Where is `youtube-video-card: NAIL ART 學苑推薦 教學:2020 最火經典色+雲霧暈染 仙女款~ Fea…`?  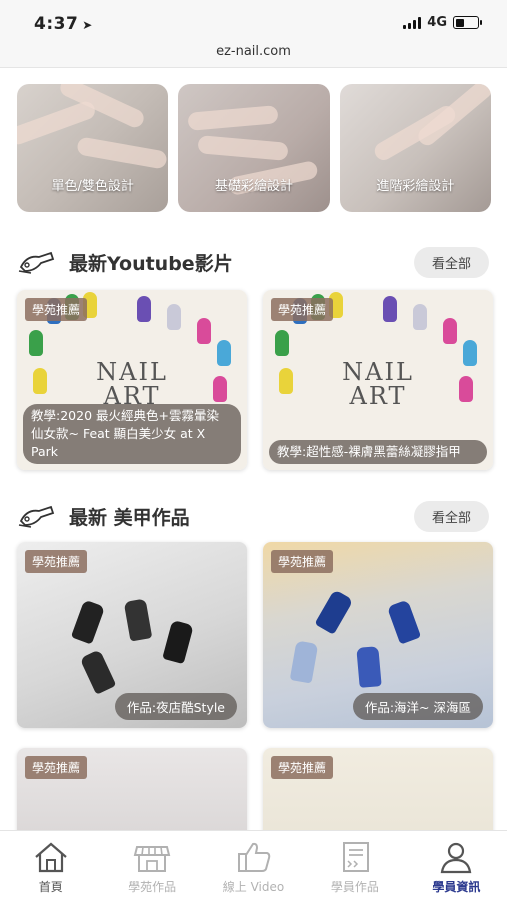 youtube-video-card: NAIL ART 學苑推薦 教學:2020 最火經典色+雲霧暈染 仙女款~ Fea… is located at coordinates (132, 380).